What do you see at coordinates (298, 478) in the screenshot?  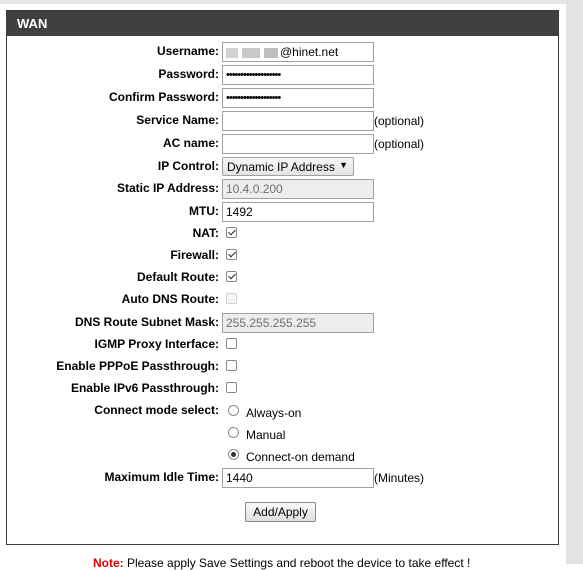 I see `max-idle-field: 1440` at bounding box center [298, 478].